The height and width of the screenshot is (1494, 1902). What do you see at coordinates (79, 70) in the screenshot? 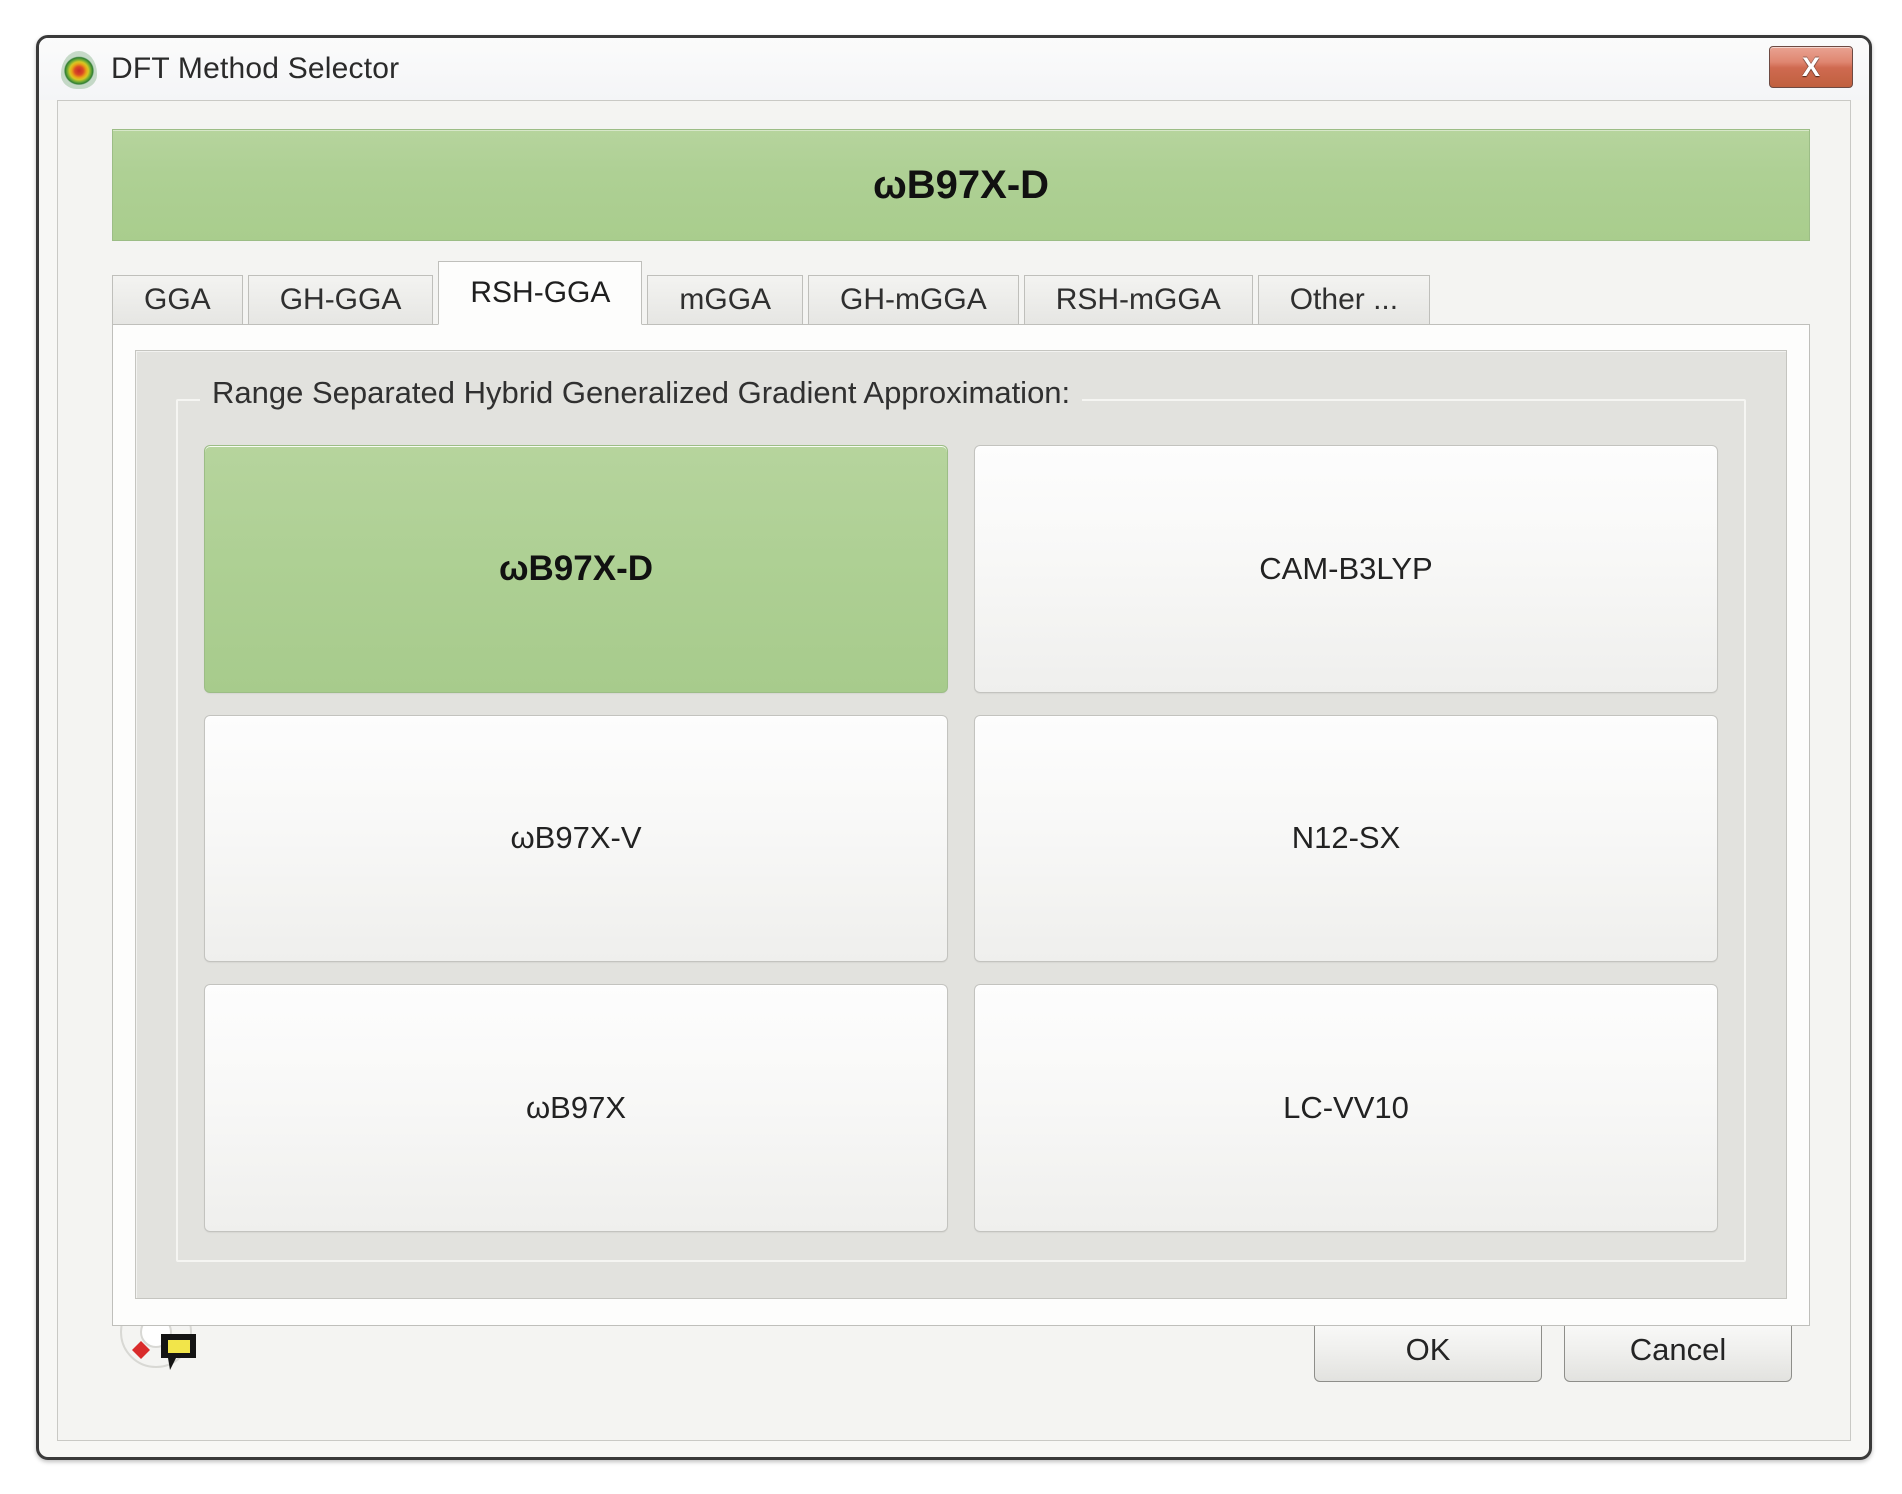
I see `density-blob-icon` at bounding box center [79, 70].